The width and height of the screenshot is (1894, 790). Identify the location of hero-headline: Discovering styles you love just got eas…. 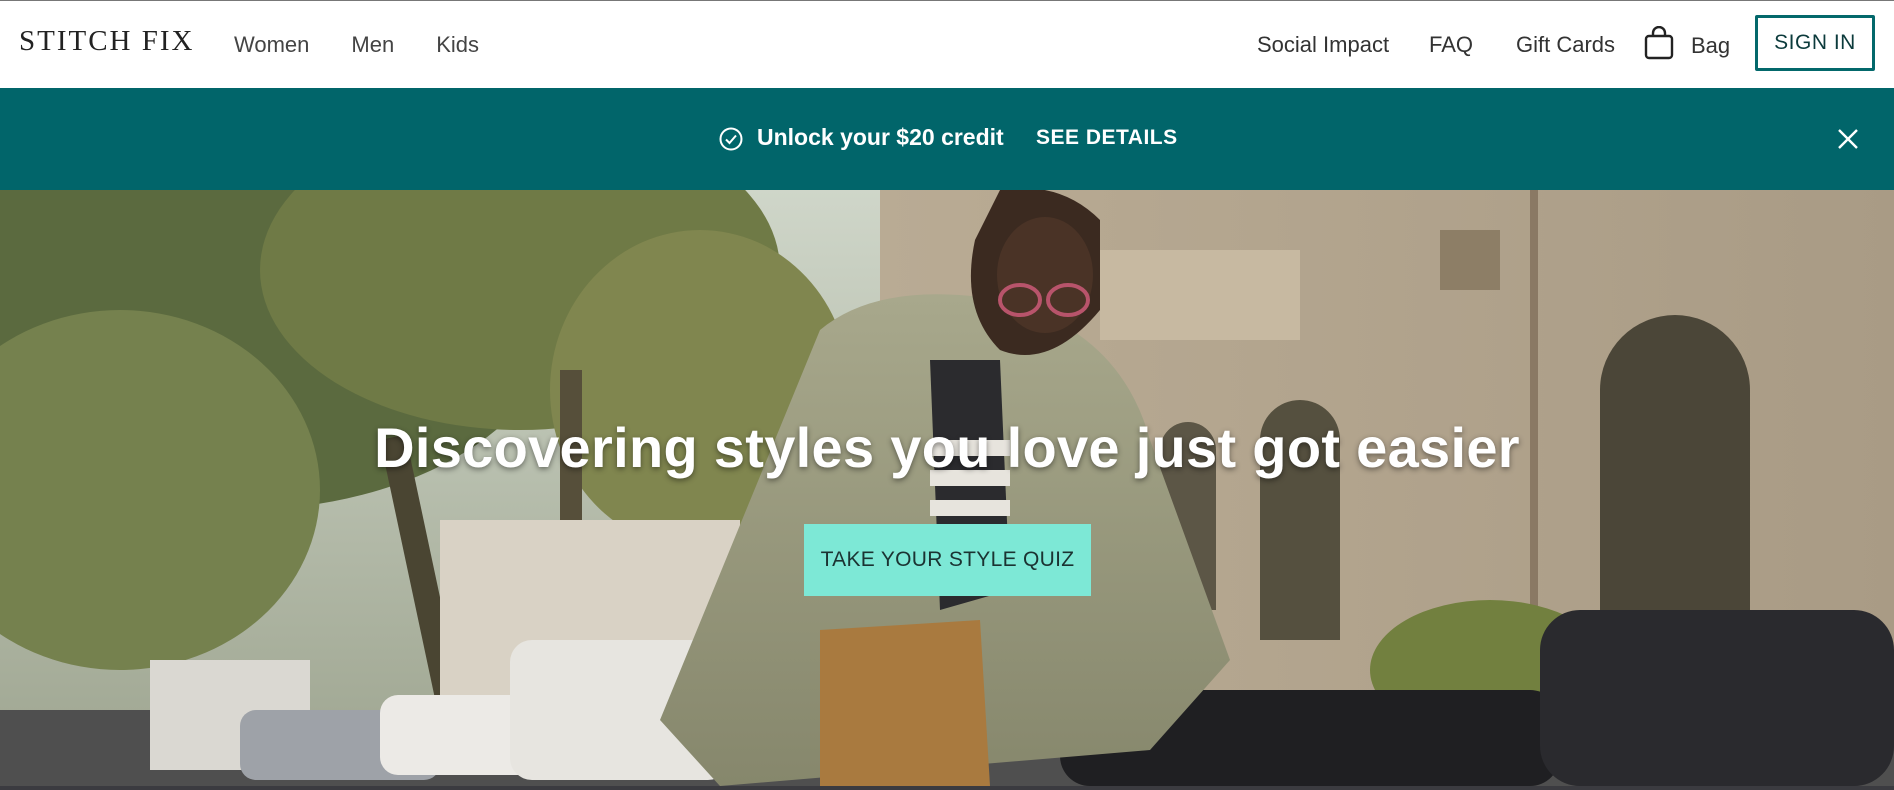
(947, 447).